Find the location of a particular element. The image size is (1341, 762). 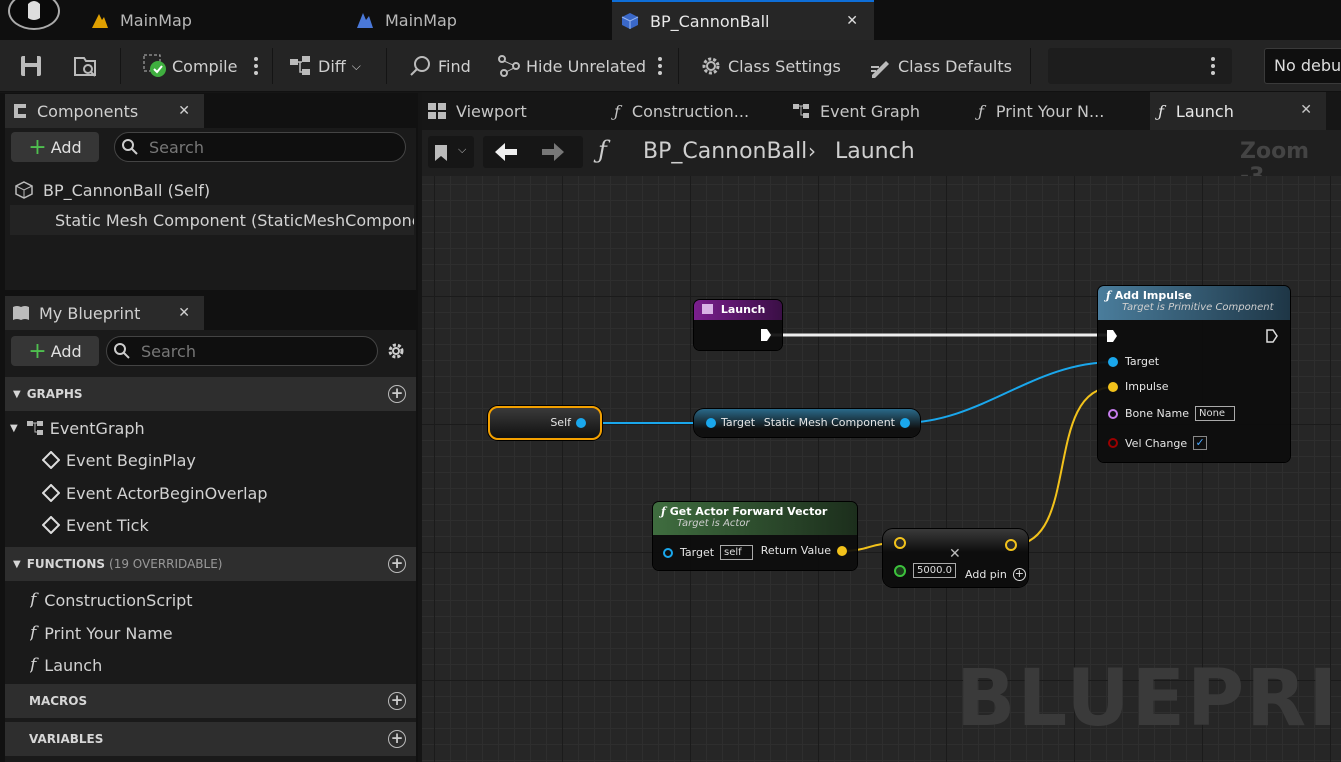

save-button is located at coordinates (33, 66).